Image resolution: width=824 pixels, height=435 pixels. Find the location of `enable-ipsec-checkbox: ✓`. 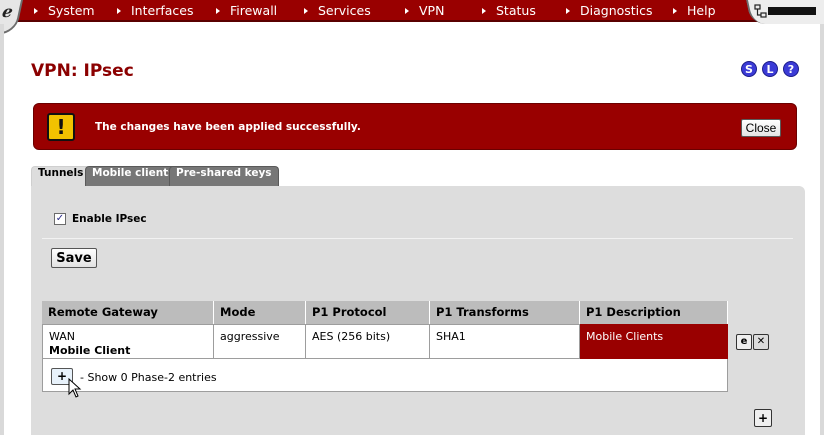

enable-ipsec-checkbox: ✓ is located at coordinates (60, 219).